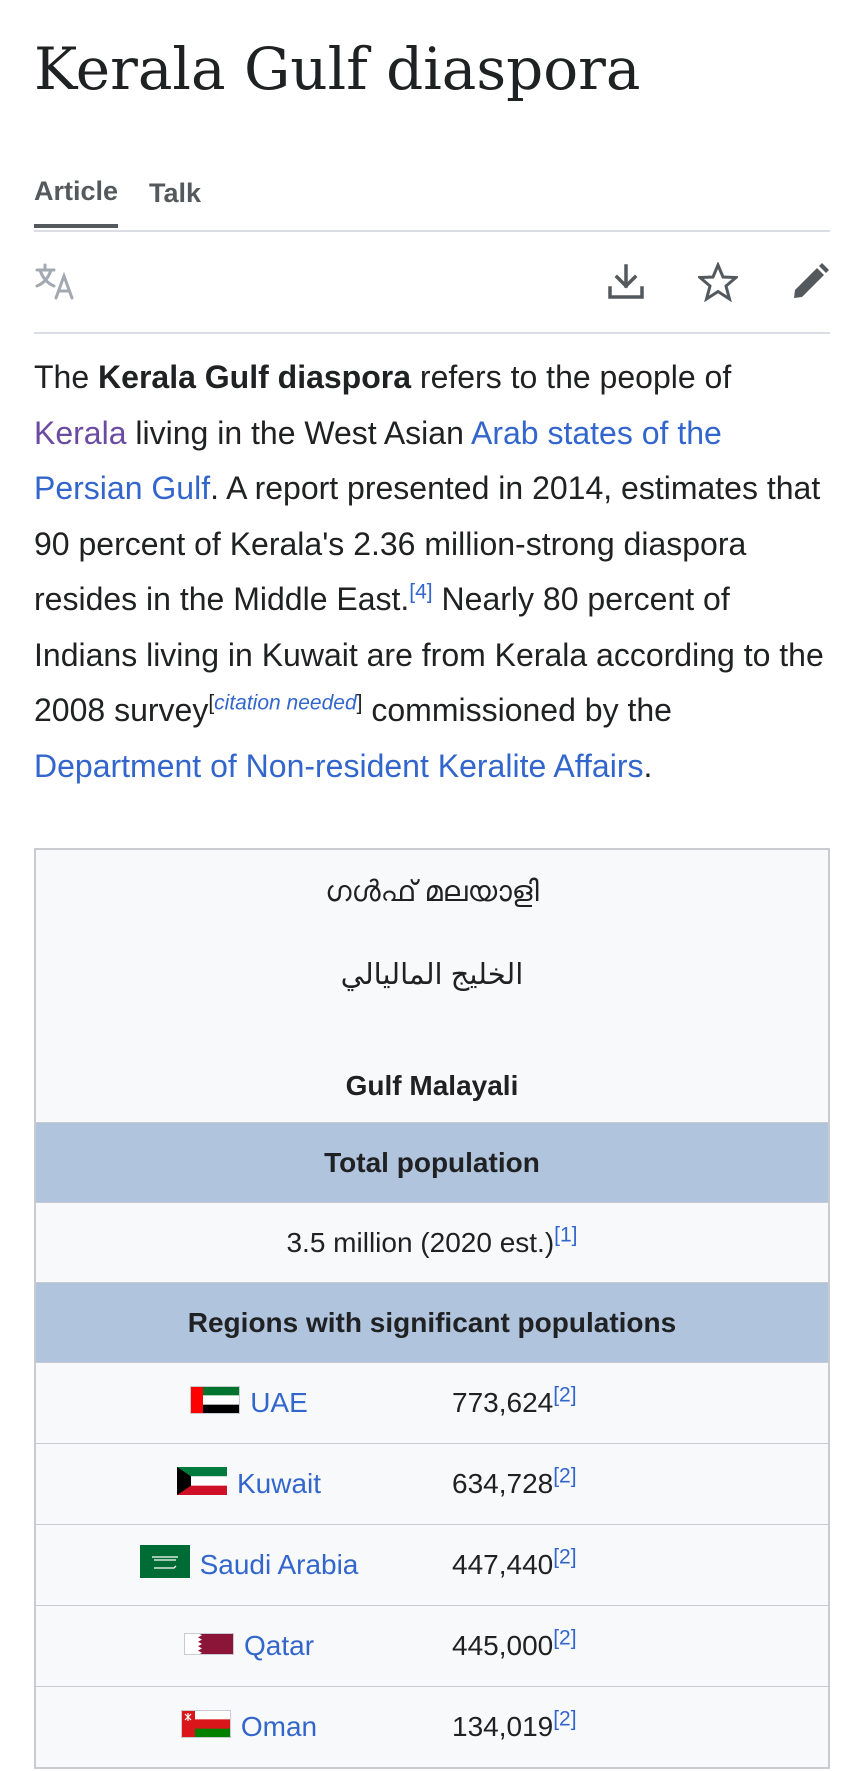  What do you see at coordinates (279, 1403) in the screenshot?
I see `region-country-link: UAE` at bounding box center [279, 1403].